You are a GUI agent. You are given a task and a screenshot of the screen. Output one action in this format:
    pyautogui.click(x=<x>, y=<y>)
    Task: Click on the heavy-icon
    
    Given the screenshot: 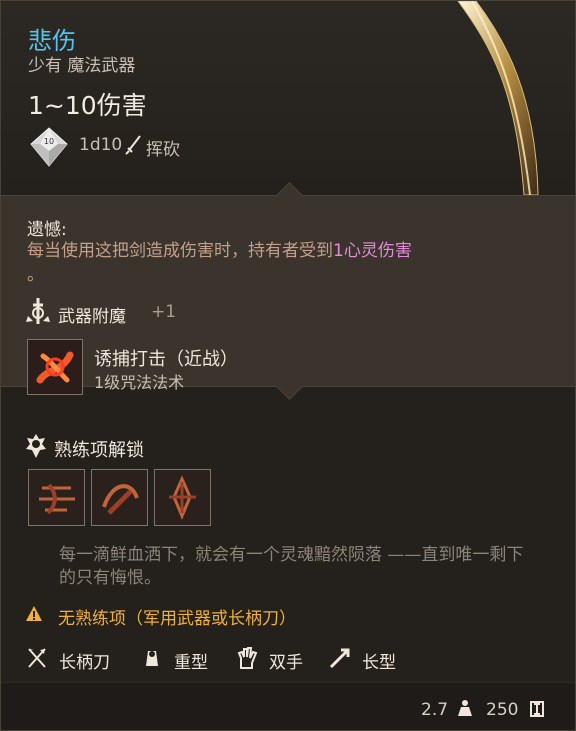 What is the action you would take?
    pyautogui.click(x=152, y=658)
    